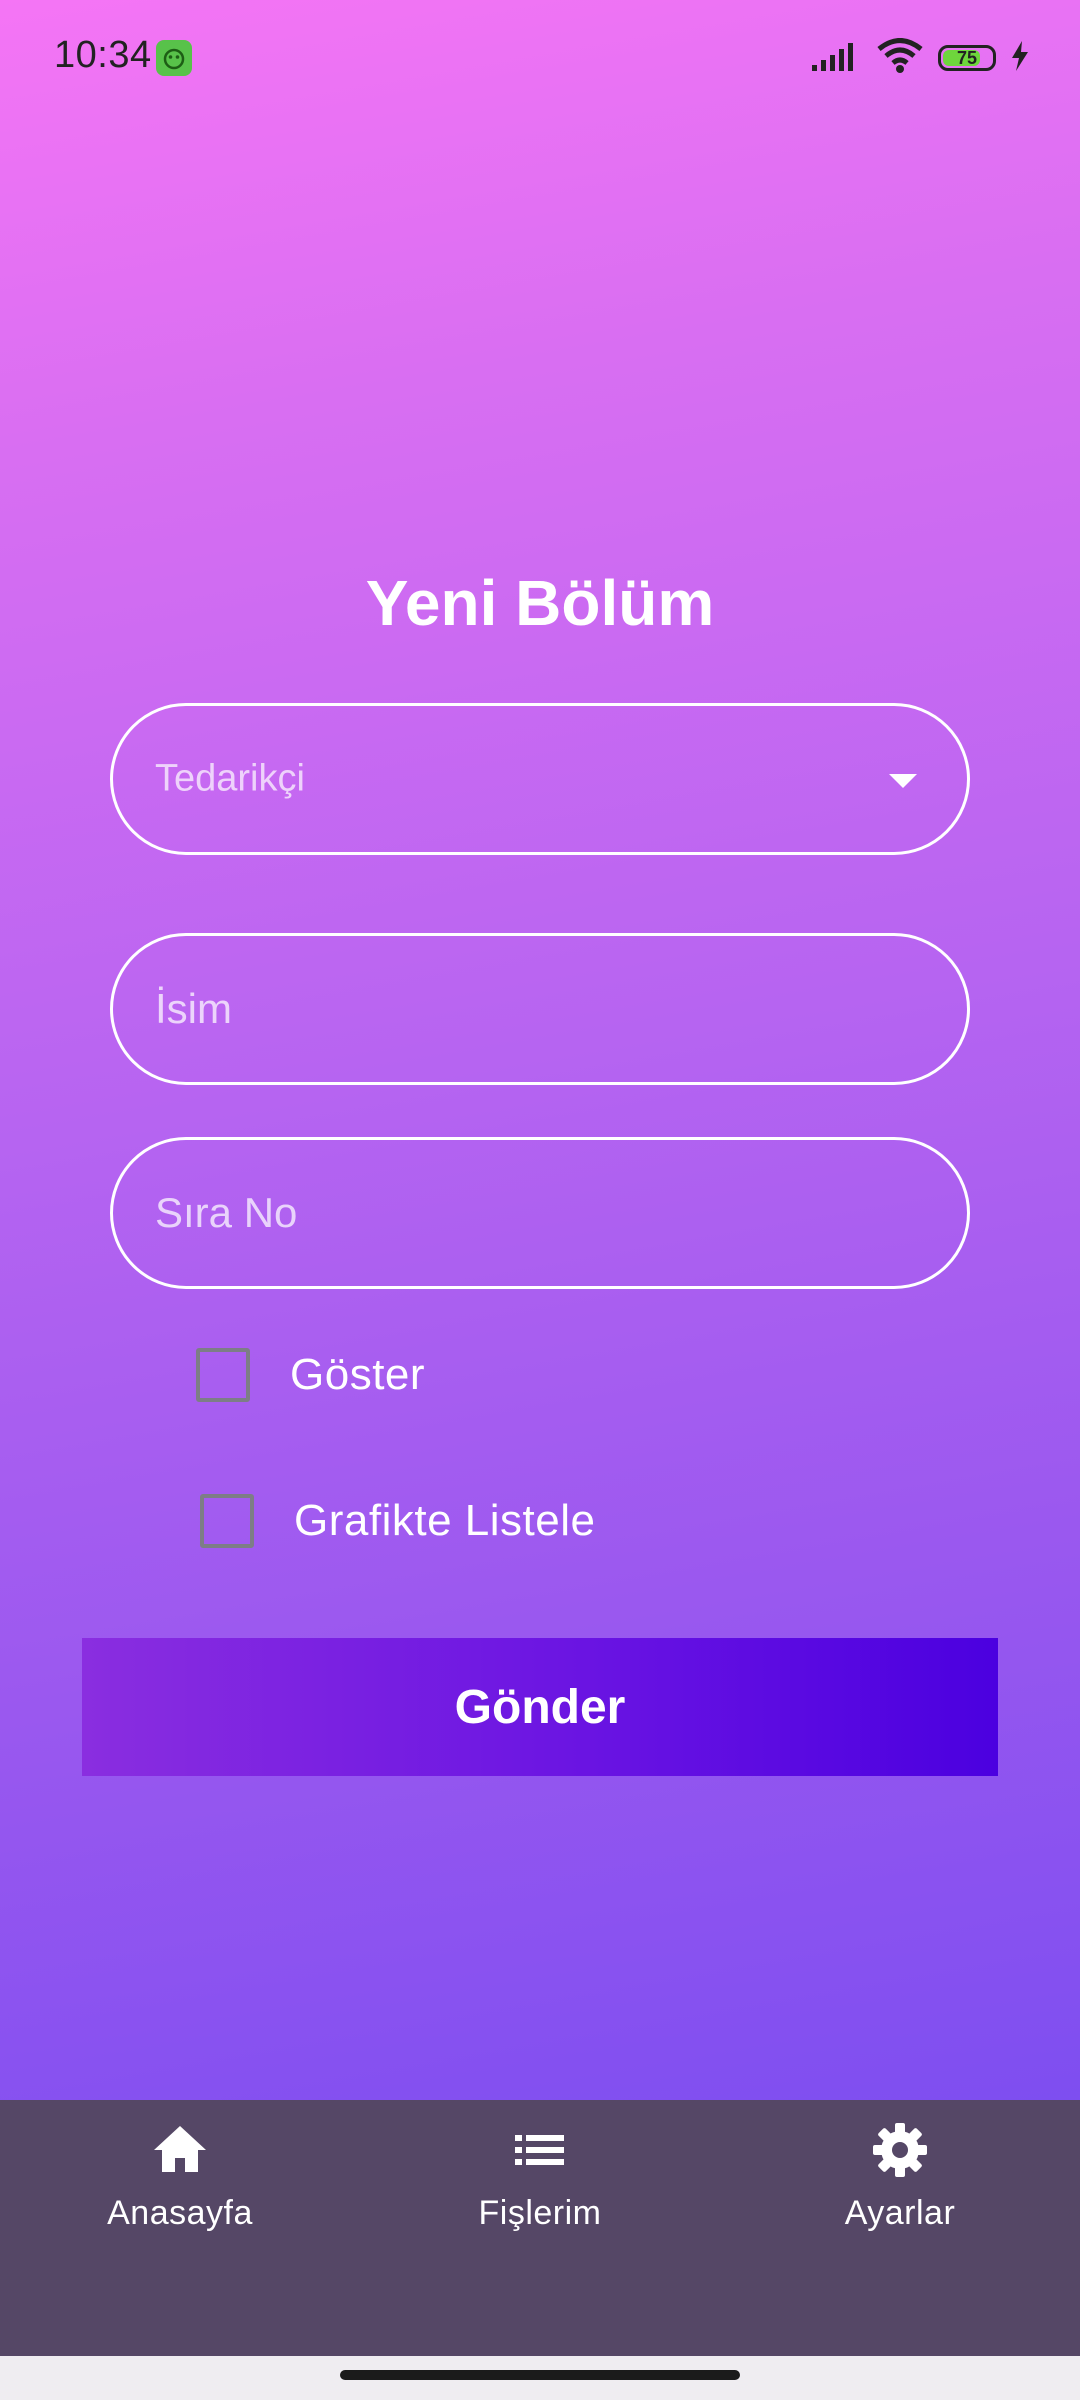  Describe the element at coordinates (226, 1212) in the screenshot. I see `order-number-field-placeholder: Sıra No` at that location.